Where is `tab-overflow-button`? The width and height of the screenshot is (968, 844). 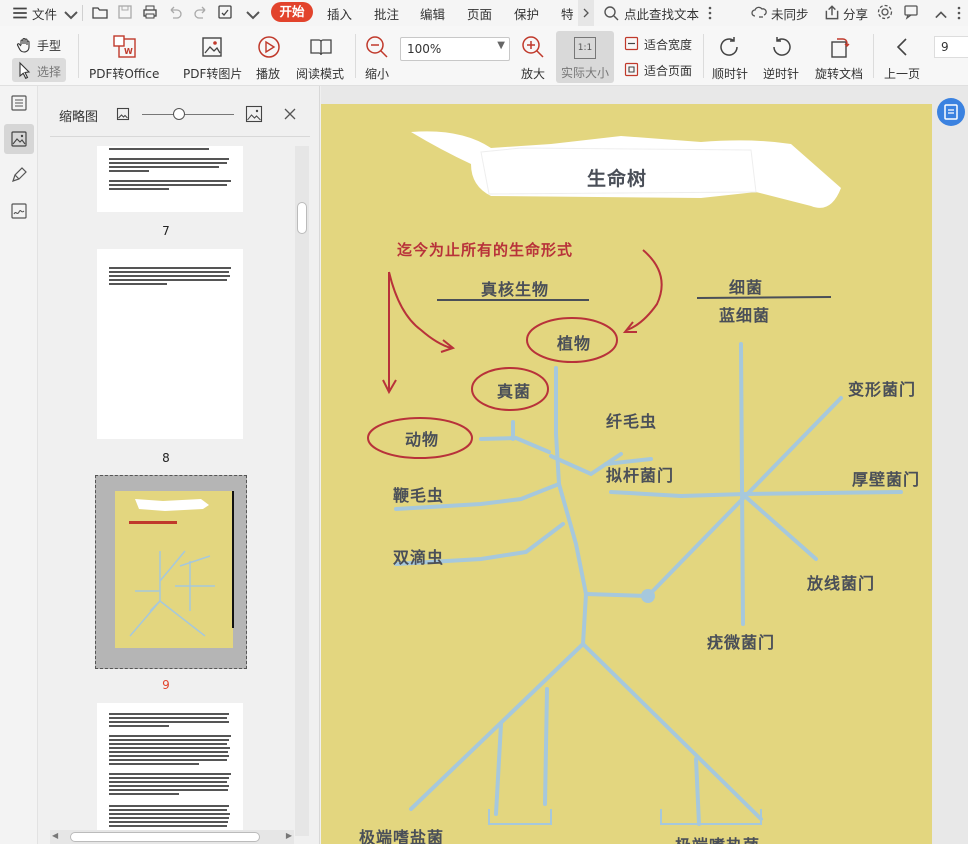 tab-overflow-button is located at coordinates (586, 13).